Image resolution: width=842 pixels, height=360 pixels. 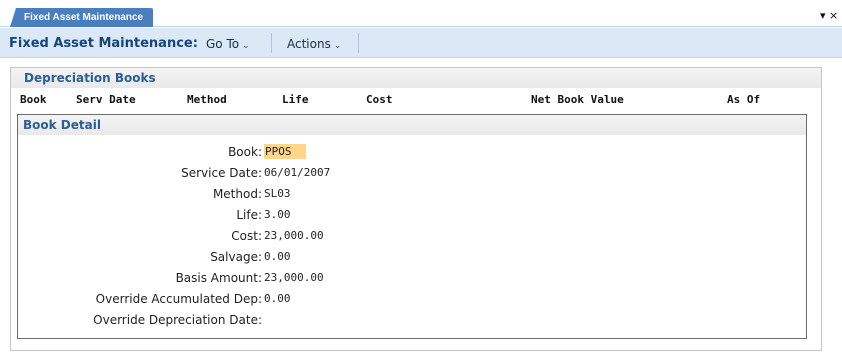 I want to click on page-title: Fixed Asset Maintenance:, so click(x=103, y=43).